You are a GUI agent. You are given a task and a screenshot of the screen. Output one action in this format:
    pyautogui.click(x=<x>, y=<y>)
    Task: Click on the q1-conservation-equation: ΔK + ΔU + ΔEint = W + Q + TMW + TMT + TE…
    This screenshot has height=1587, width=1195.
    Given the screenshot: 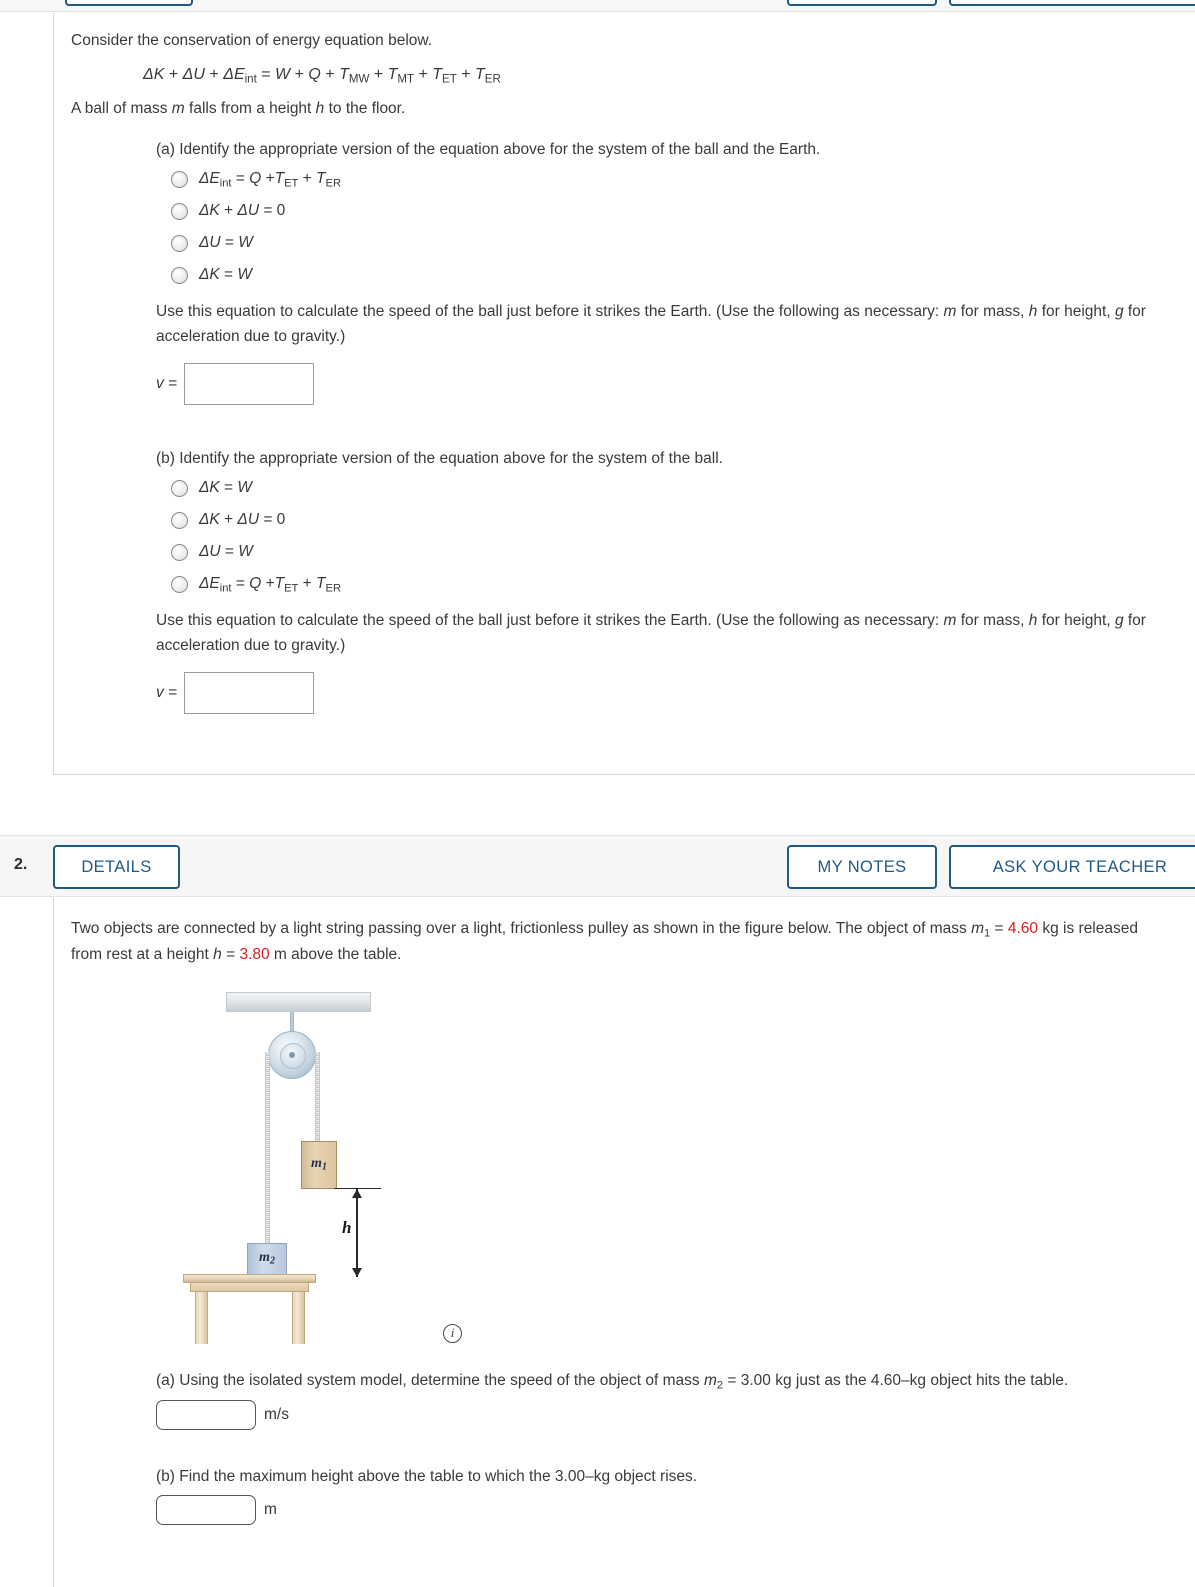 What is the action you would take?
    pyautogui.click(x=669, y=76)
    